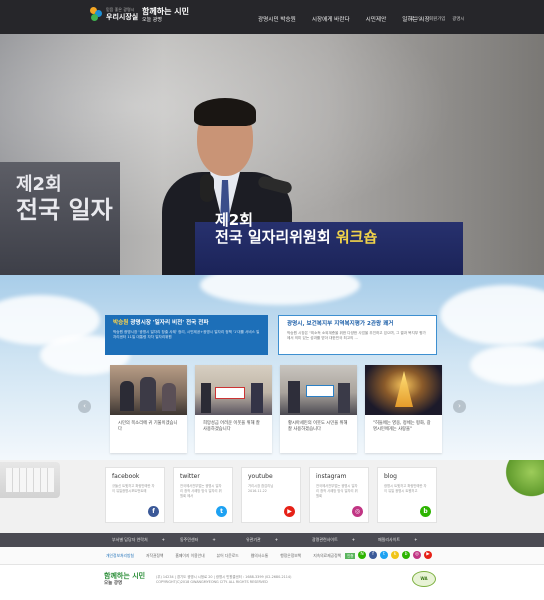 The width and height of the screenshot is (544, 600). What do you see at coordinates (331, 476) in the screenshot?
I see `sns-name: instagram` at bounding box center [331, 476].